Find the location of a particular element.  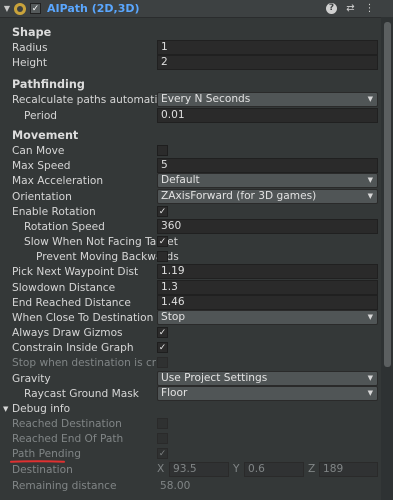

when-close-value: Stop is located at coordinates (173, 317).